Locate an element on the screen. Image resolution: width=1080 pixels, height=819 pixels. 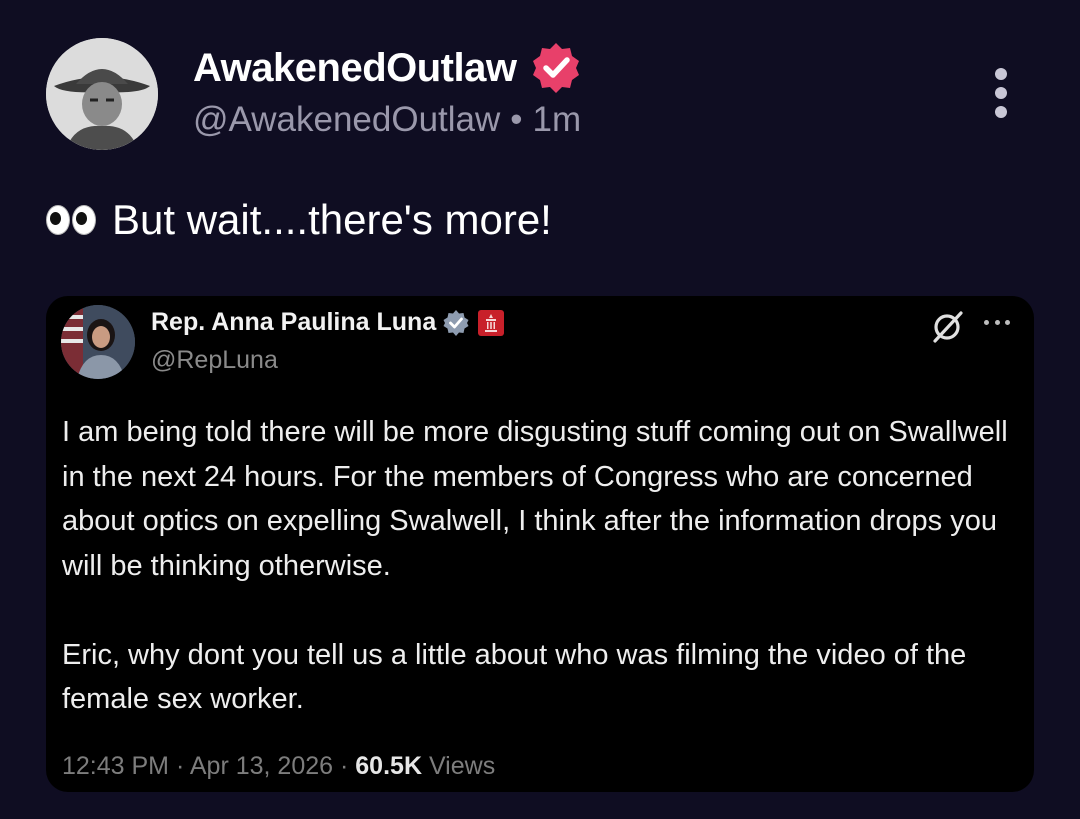
government-affiliation-icon is located at coordinates (491, 322).